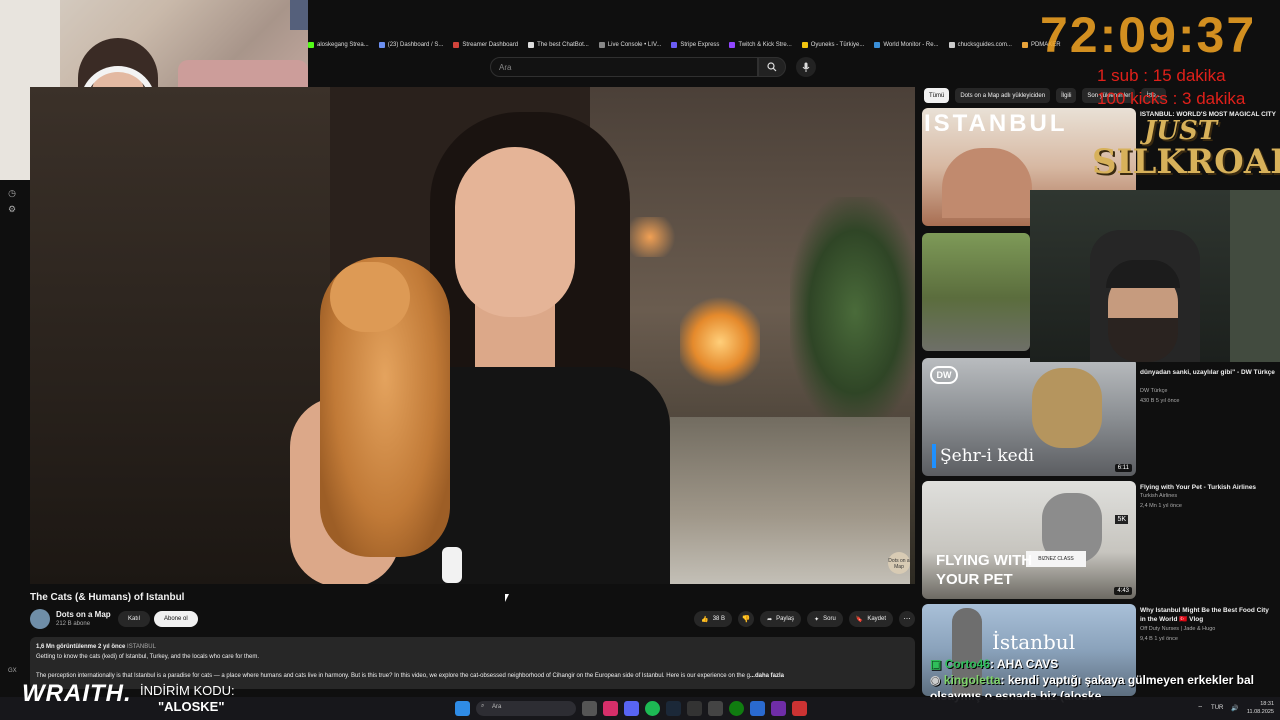 The width and height of the screenshot is (1280, 720). I want to click on spotify-icon, so click(652, 708).